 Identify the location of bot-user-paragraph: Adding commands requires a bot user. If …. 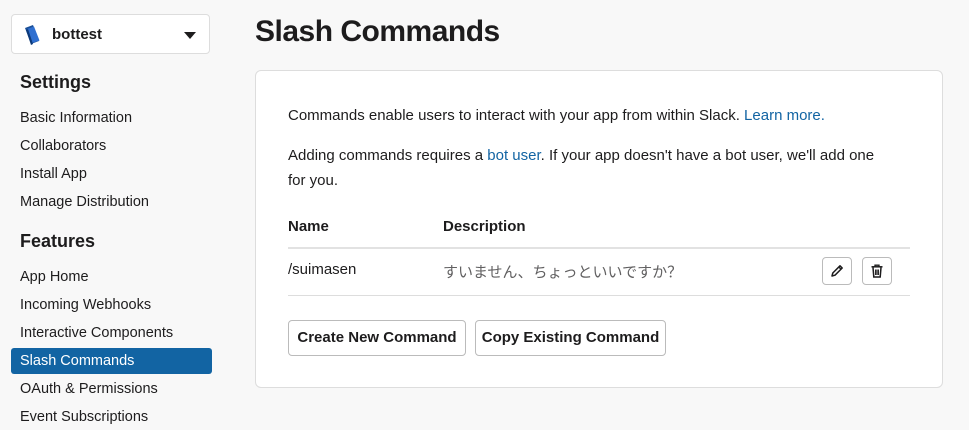
(581, 155).